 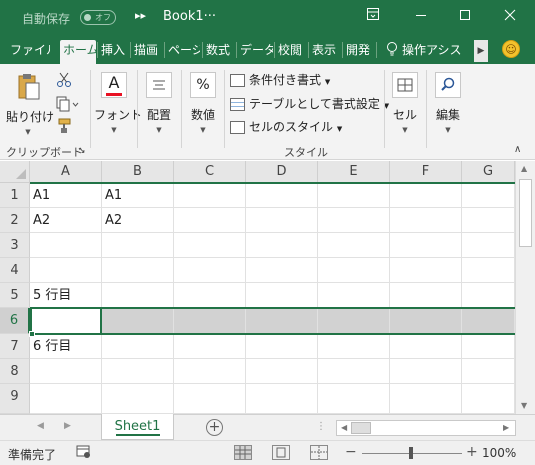 I want to click on scroll-up-icon: ▲, so click(x=524, y=168).